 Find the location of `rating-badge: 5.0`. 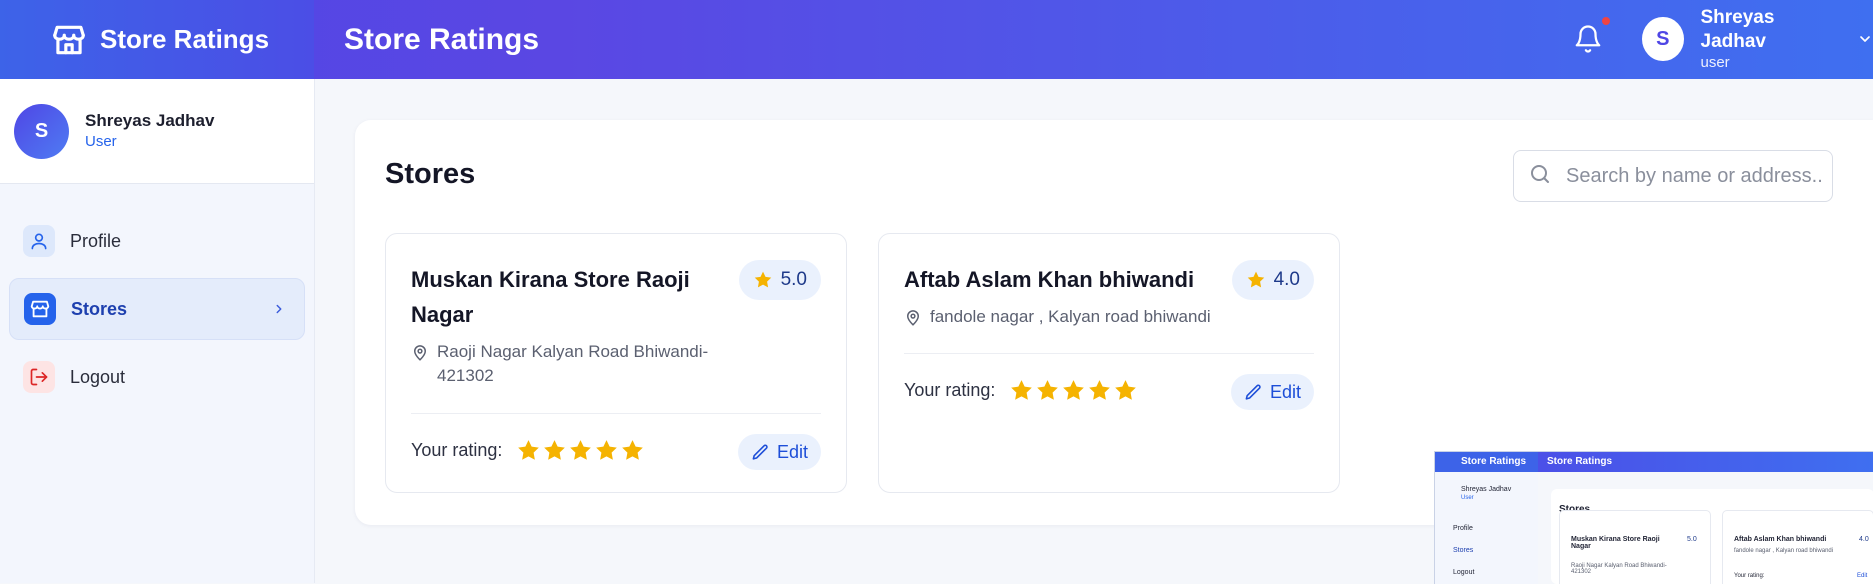

rating-badge: 5.0 is located at coordinates (779, 280).